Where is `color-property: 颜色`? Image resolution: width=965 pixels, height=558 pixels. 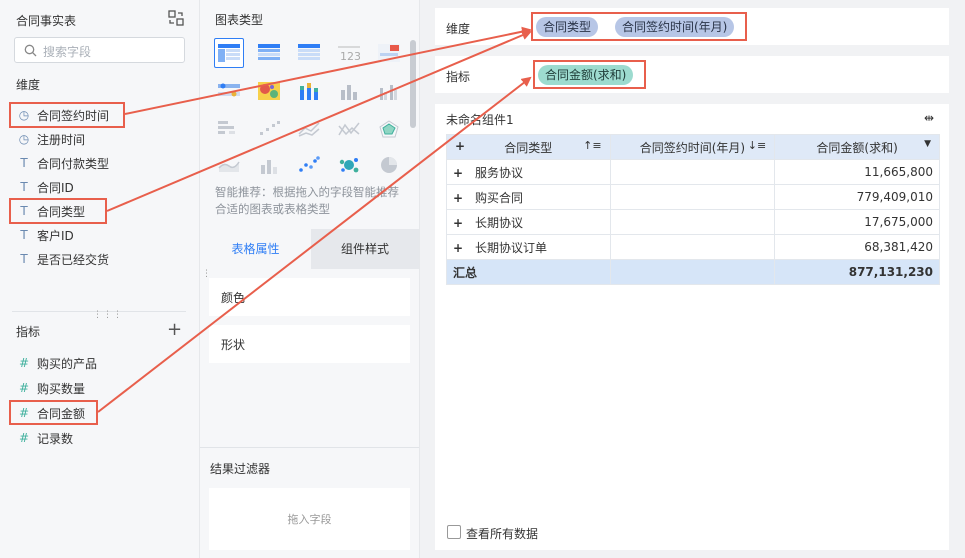 color-property: 颜色 is located at coordinates (309, 297).